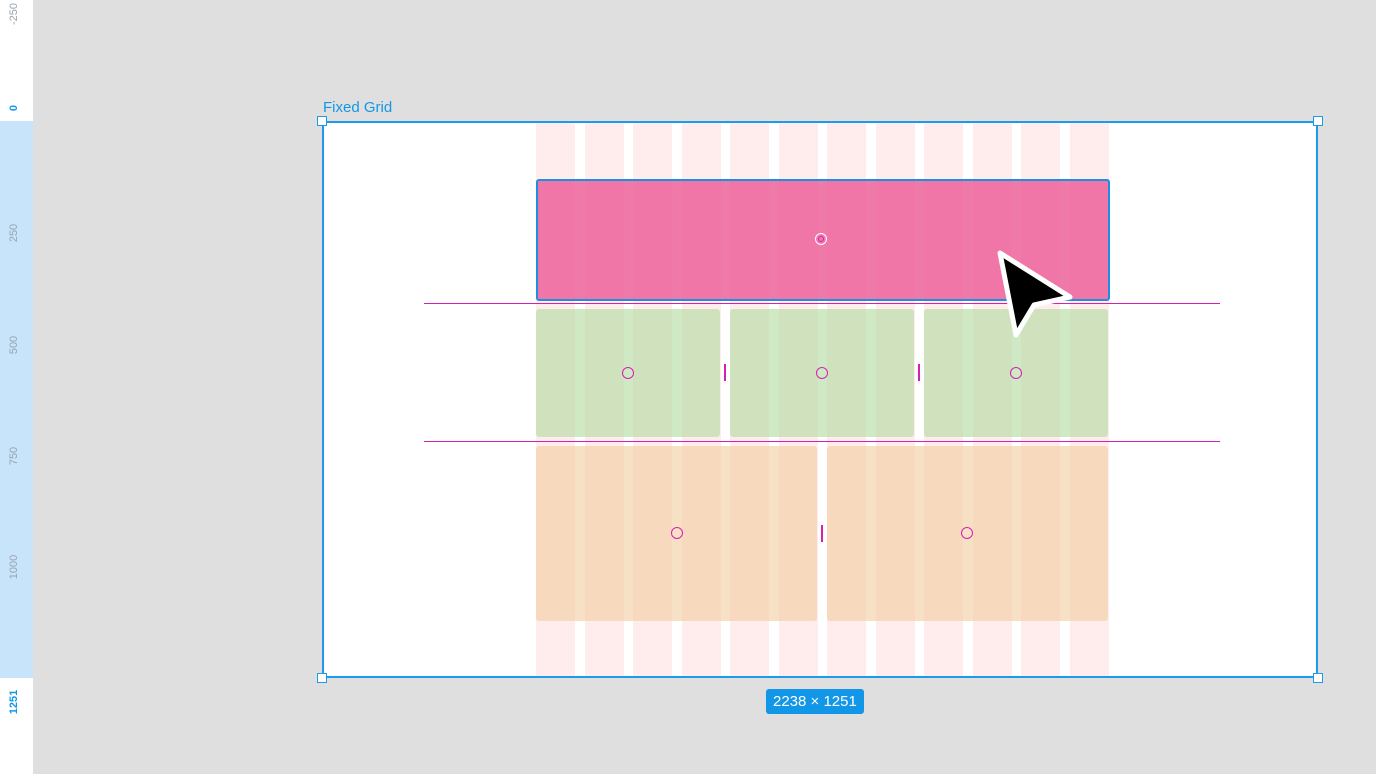 This screenshot has width=1376, height=774. Describe the element at coordinates (815, 701) in the screenshot. I see `dimensions-badge: 2238 × 1251` at that location.